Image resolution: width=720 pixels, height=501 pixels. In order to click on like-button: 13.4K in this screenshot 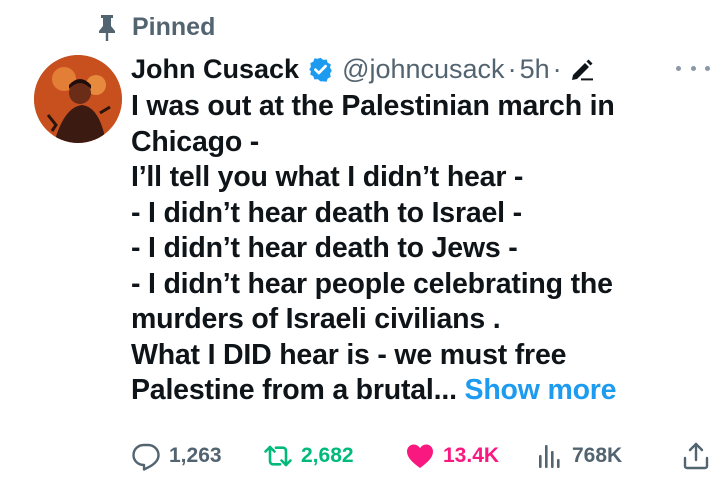, I will do `click(452, 456)`.